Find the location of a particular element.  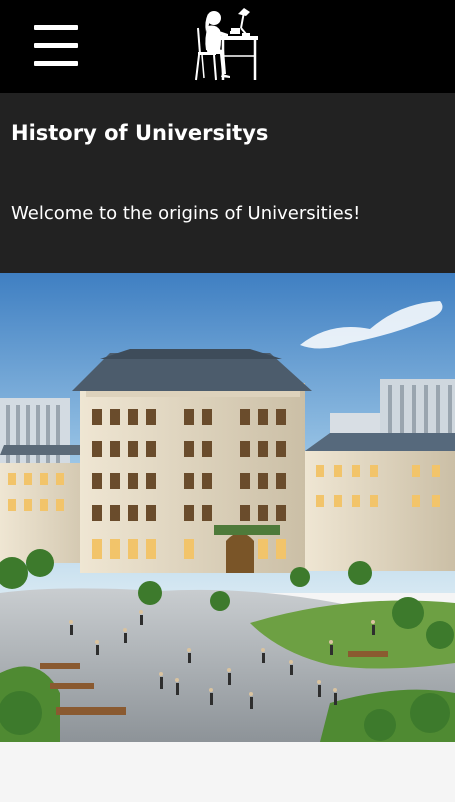

hamburger-menu-icon is located at coordinates (56, 47).